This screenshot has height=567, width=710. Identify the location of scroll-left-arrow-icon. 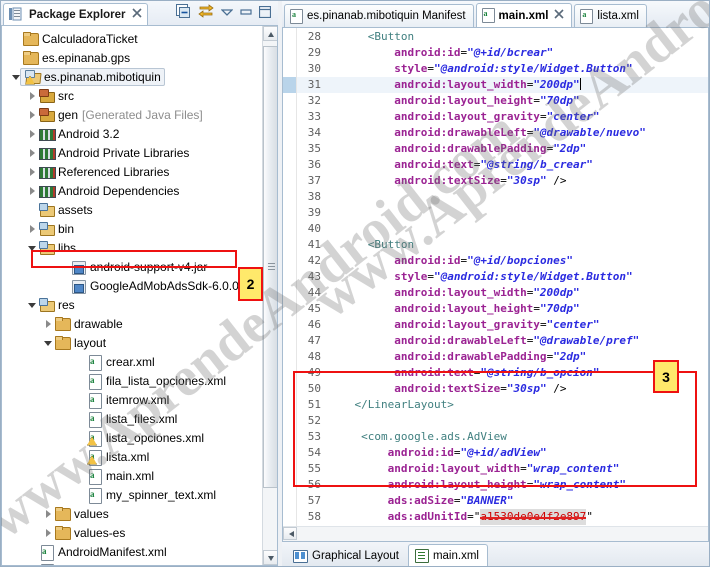
(290, 533).